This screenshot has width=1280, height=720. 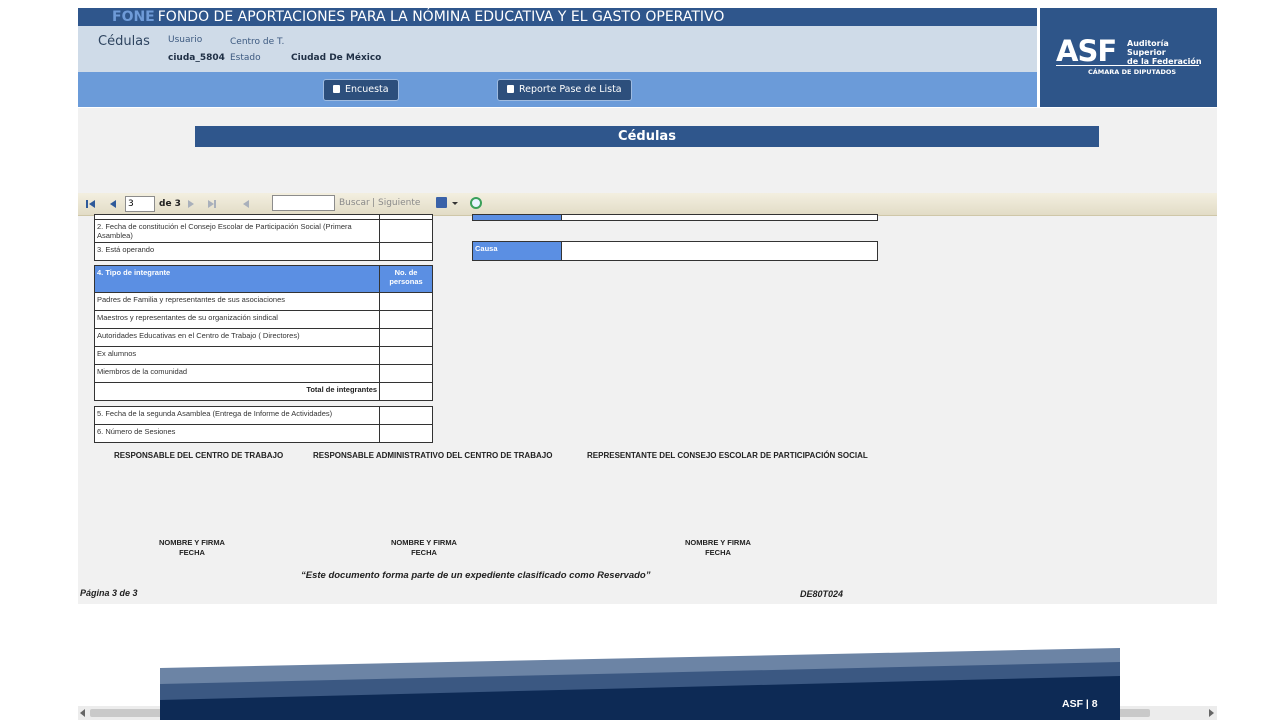 What do you see at coordinates (336, 89) in the screenshot?
I see `lock-icon` at bounding box center [336, 89].